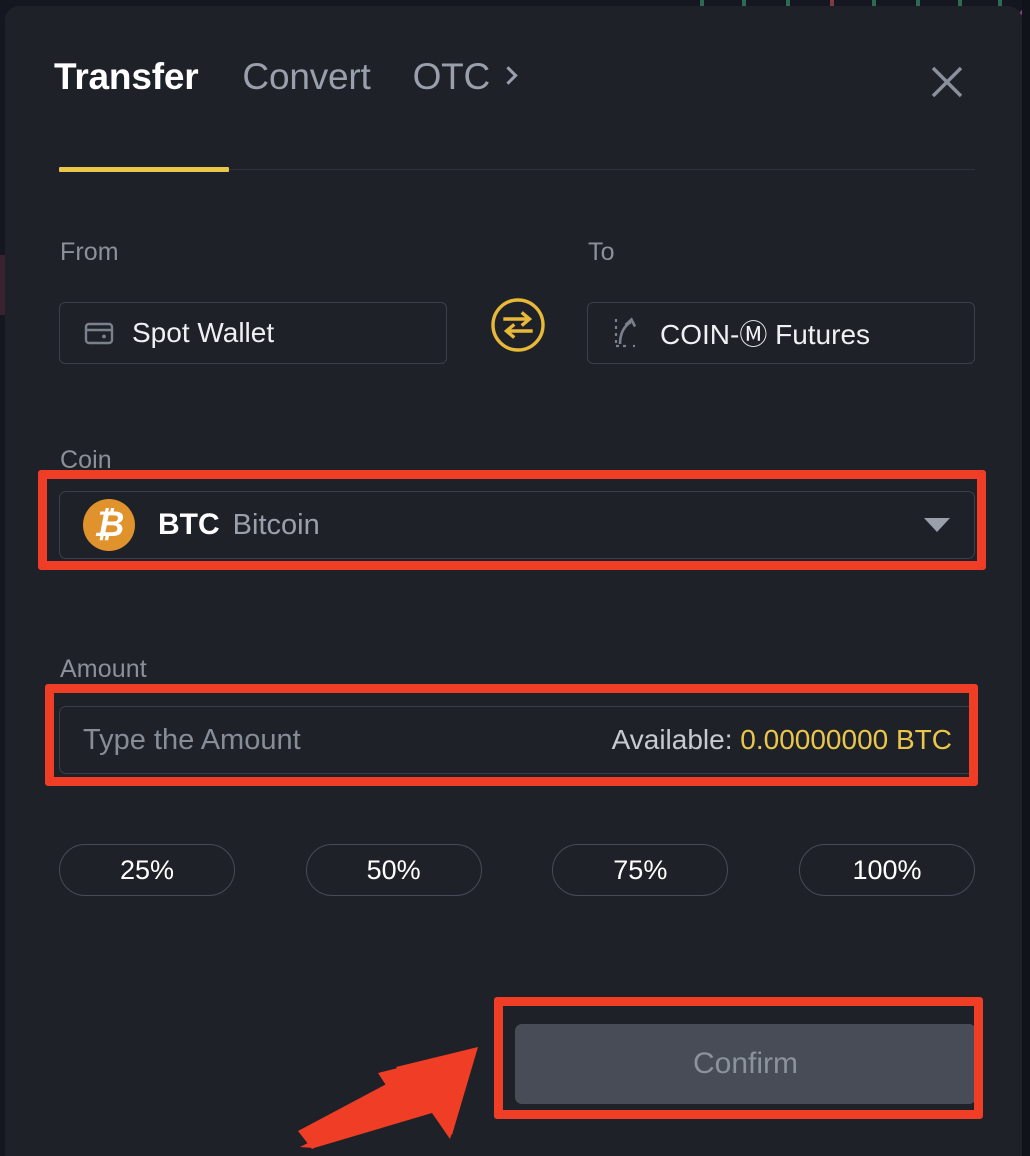 This screenshot has width=1030, height=1156. I want to click on available-balance: Available: 0.00000000 BTC, so click(782, 740).